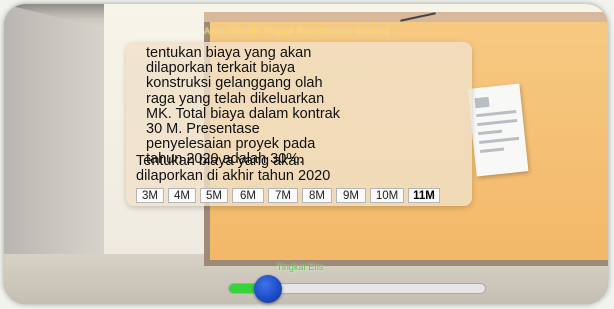 This screenshot has height=309, width=614. What do you see at coordinates (317, 195) in the screenshot?
I see `answer-option-8m: 8M` at bounding box center [317, 195].